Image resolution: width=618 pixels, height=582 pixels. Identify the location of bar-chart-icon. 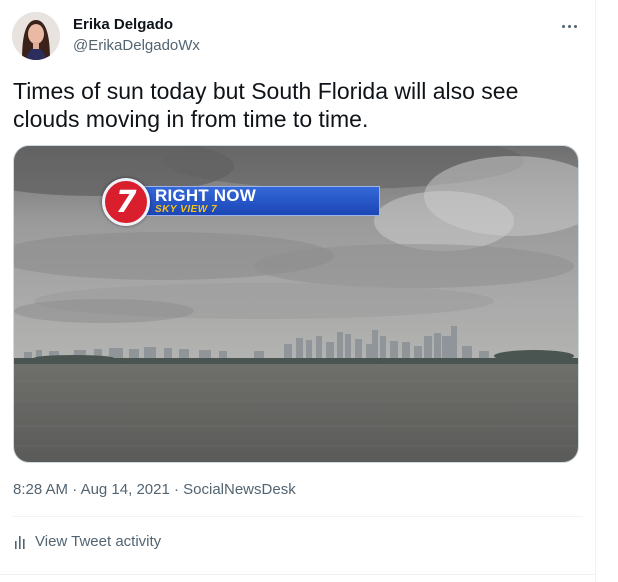
(20, 542).